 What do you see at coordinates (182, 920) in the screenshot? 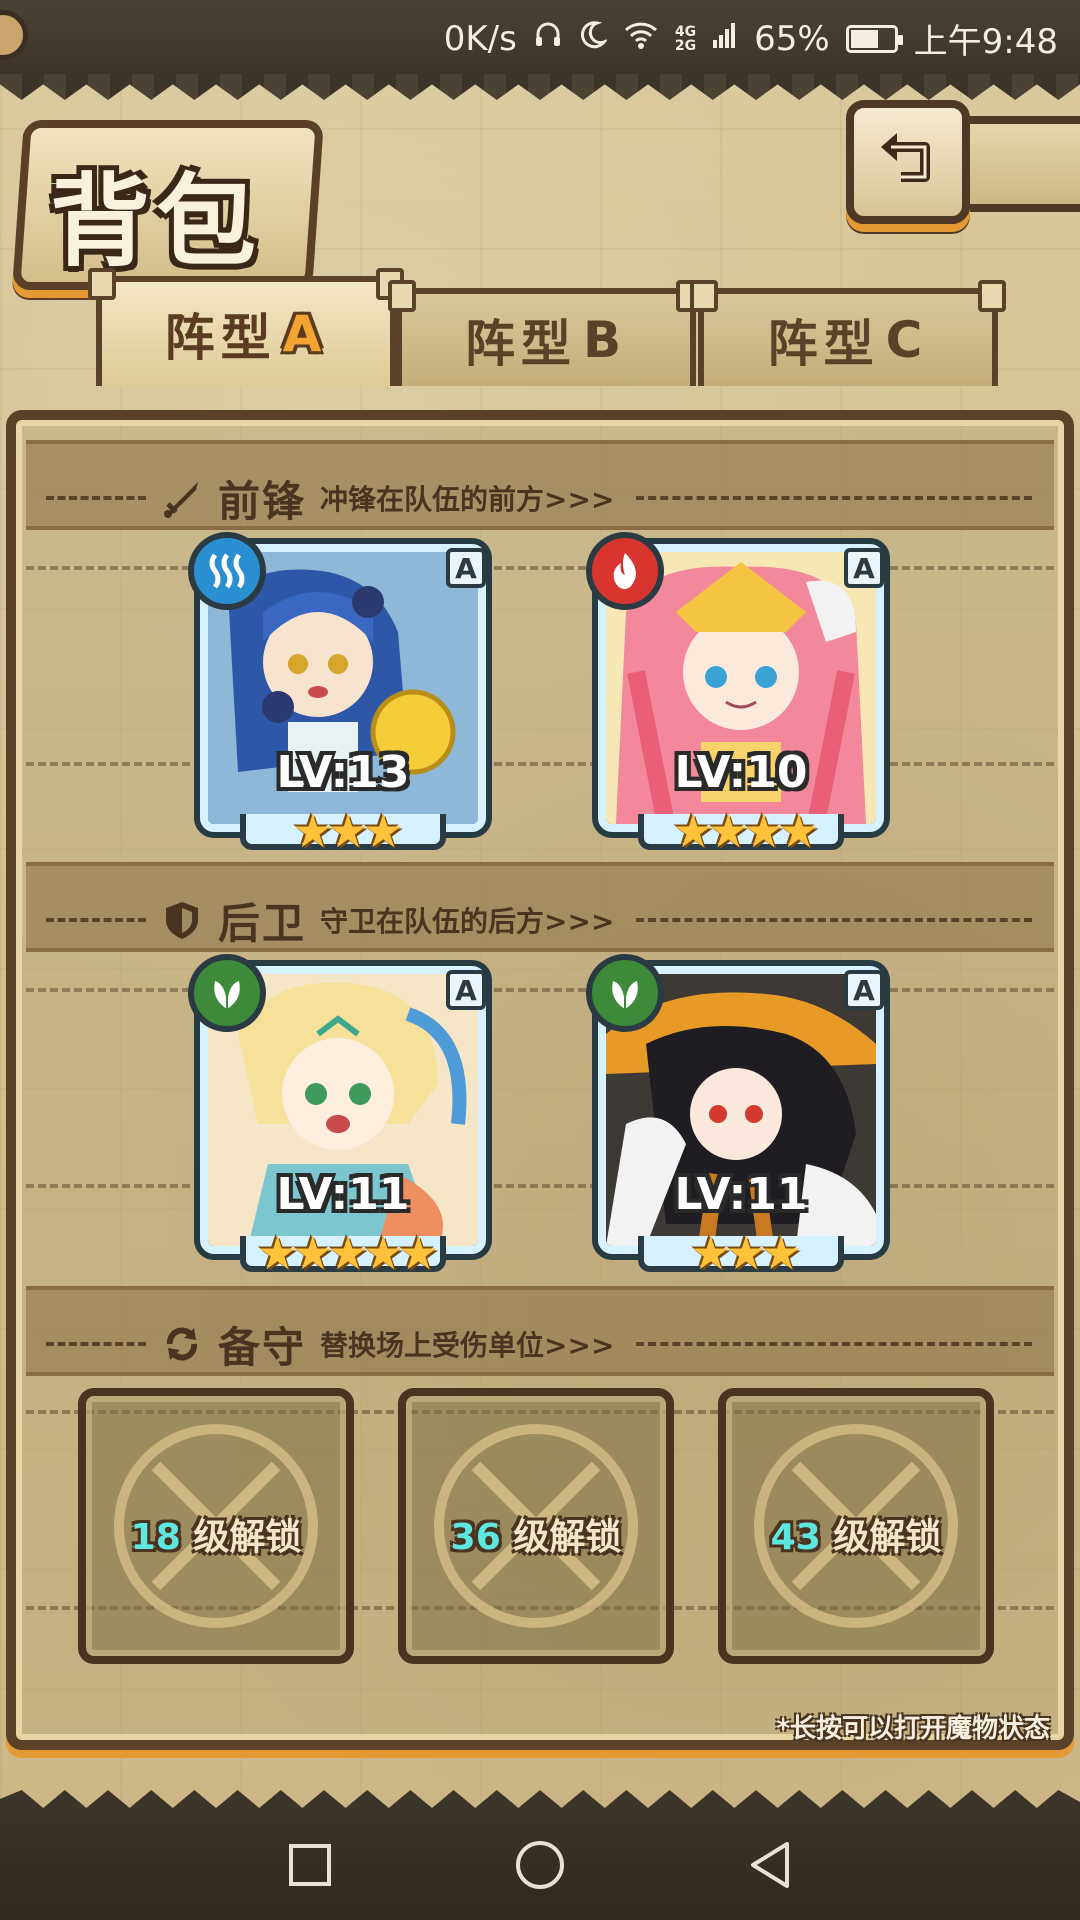
I see `shield-icon` at bounding box center [182, 920].